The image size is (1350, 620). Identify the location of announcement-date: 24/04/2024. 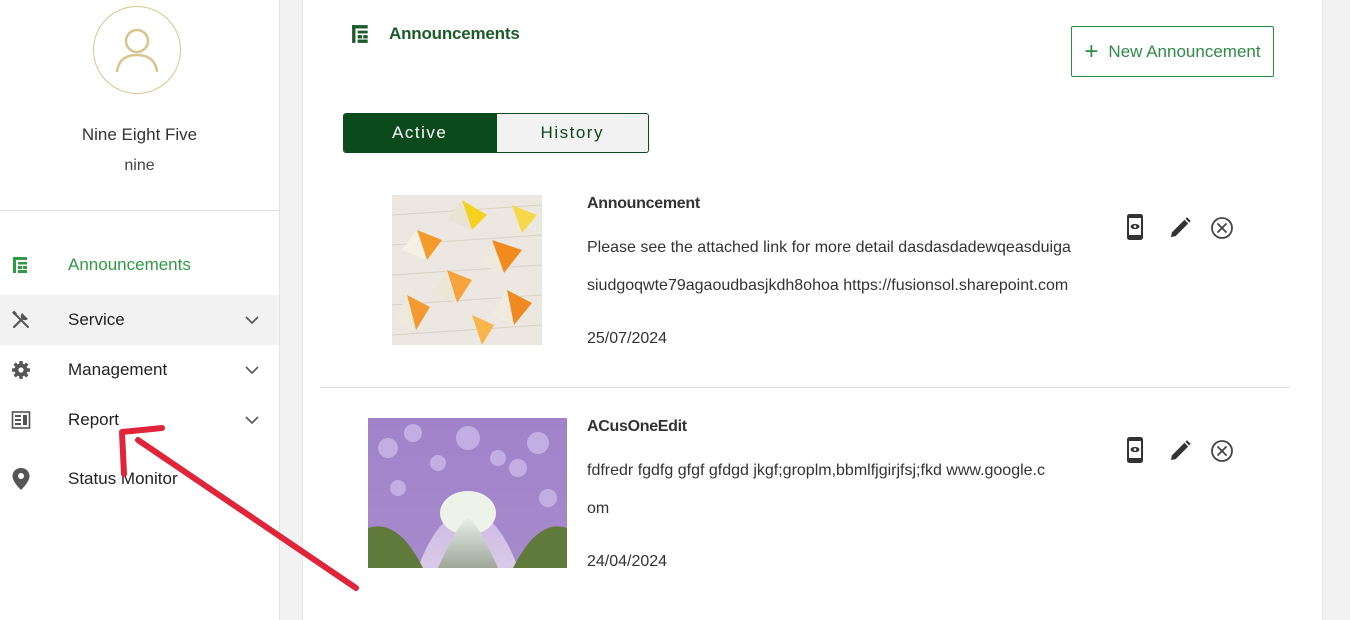
(627, 561).